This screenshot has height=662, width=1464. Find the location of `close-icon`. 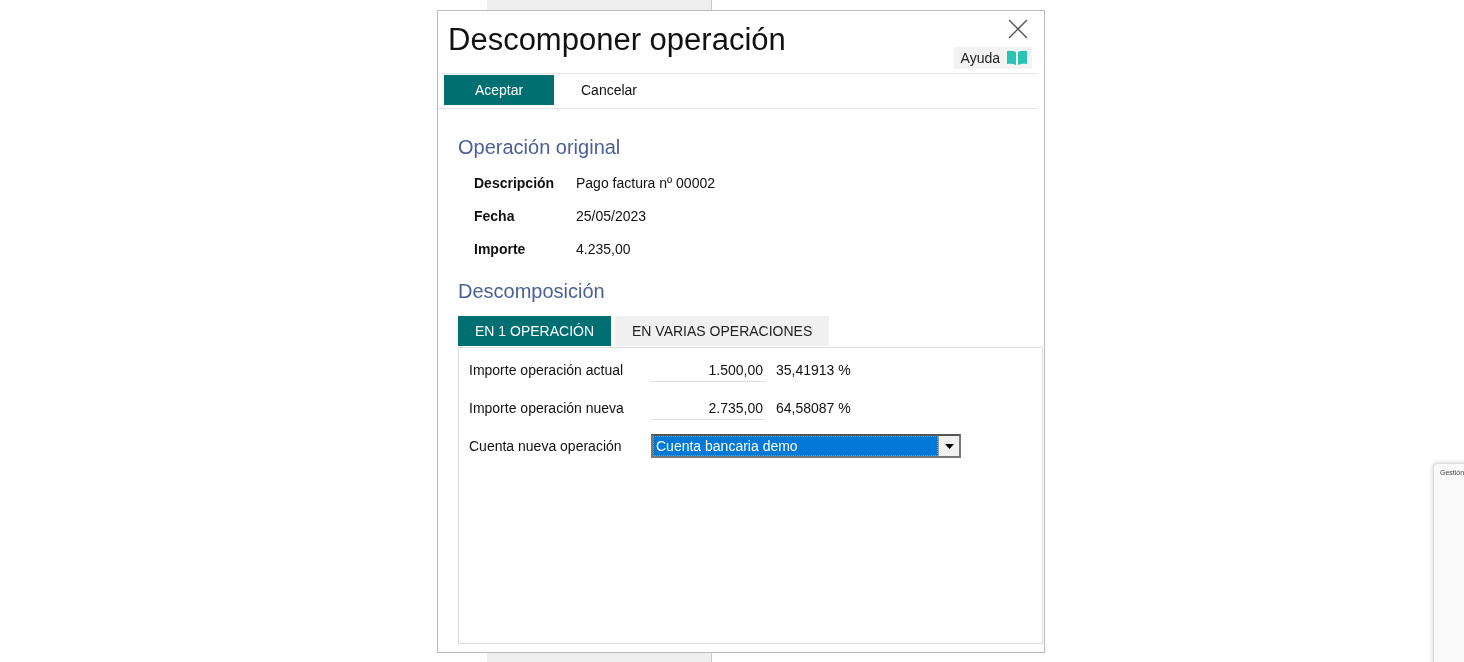

close-icon is located at coordinates (1018, 29).